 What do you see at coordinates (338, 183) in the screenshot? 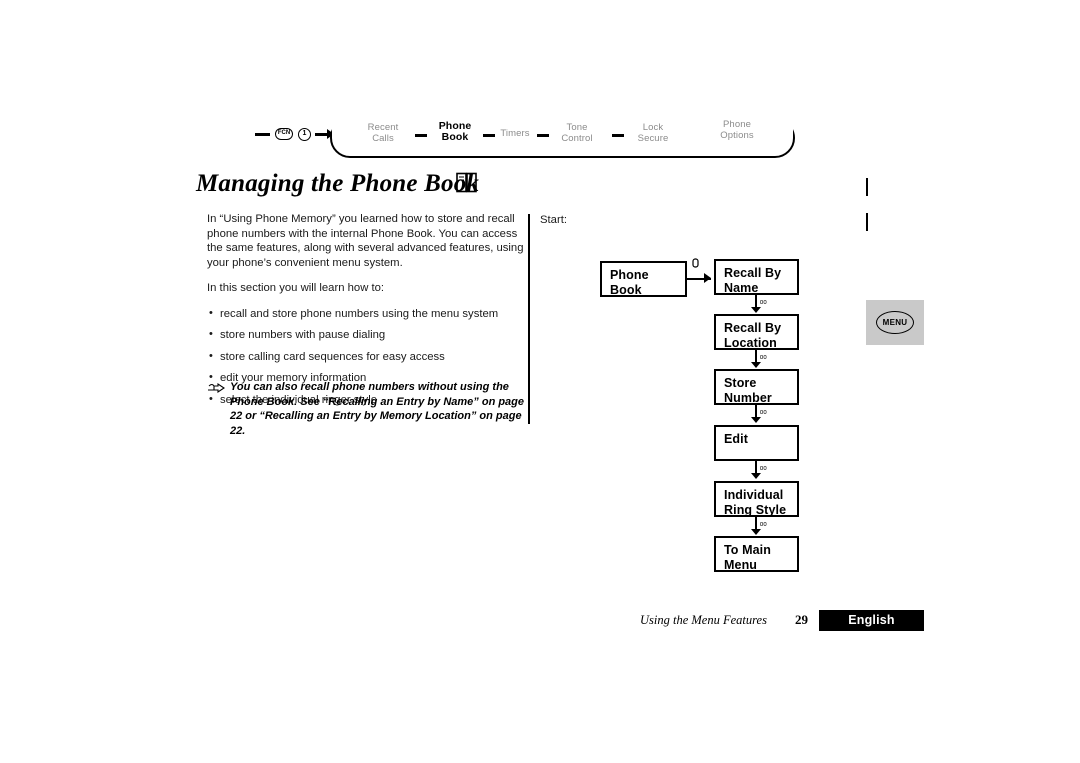
I see `page-title: Managing the Phone Book` at bounding box center [338, 183].